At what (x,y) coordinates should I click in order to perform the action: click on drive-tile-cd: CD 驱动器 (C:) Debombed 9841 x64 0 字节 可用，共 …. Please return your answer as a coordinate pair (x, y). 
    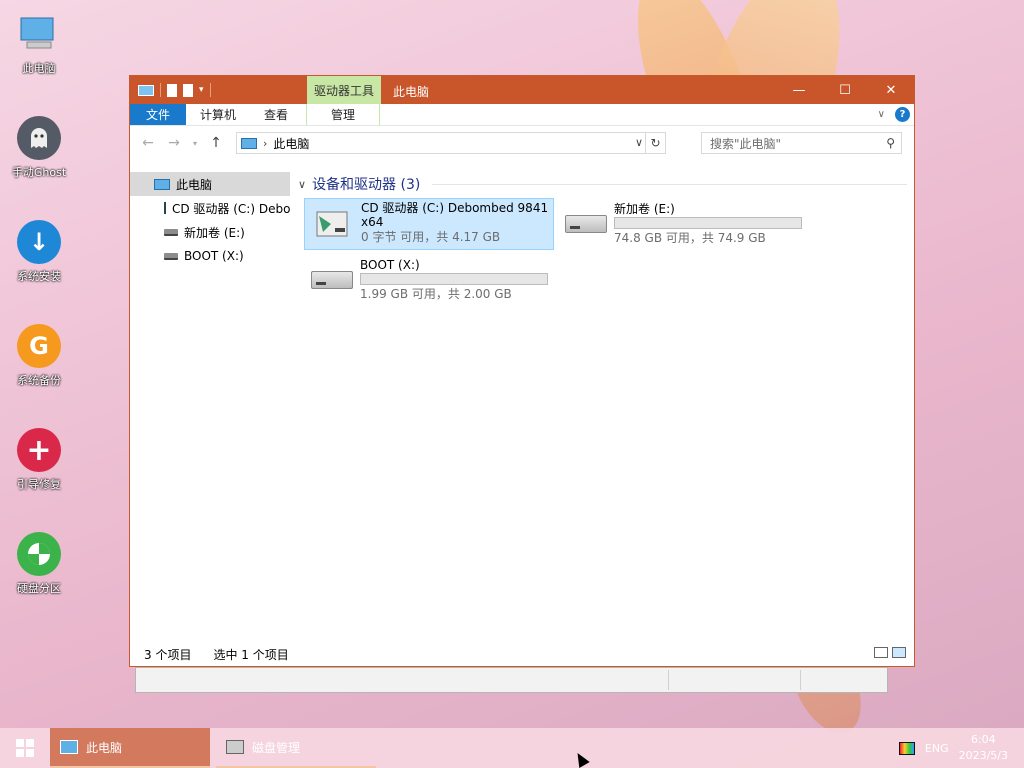
    Looking at the image, I should click on (429, 224).